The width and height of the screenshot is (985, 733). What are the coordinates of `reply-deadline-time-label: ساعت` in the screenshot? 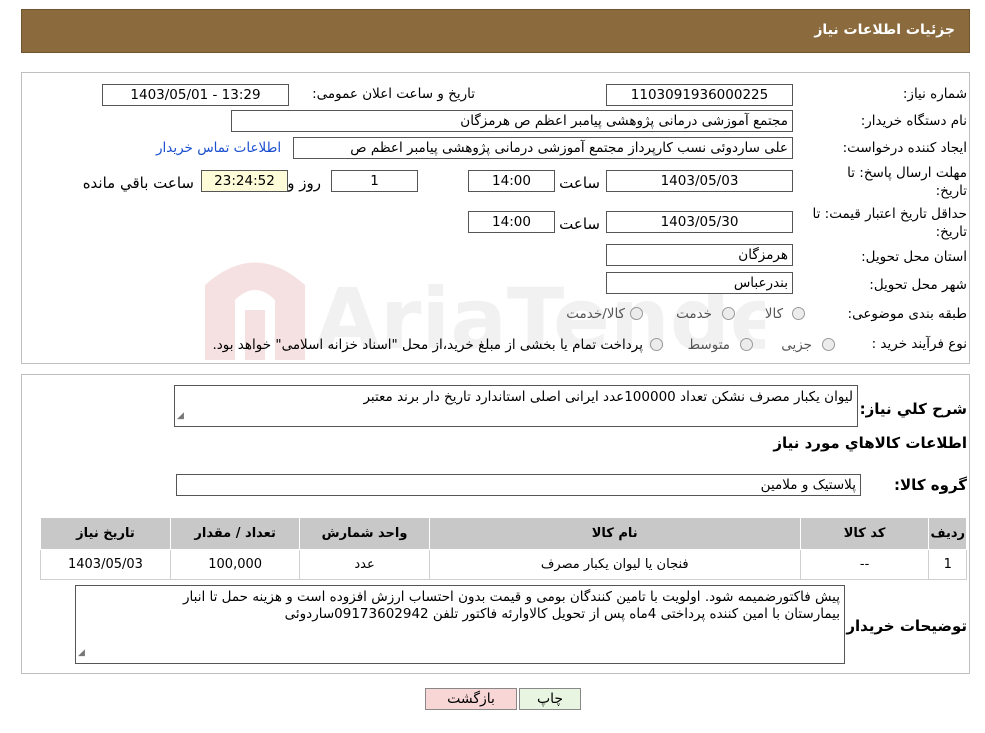 It's located at (579, 183).